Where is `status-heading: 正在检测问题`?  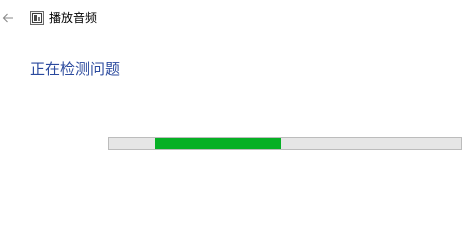
status-heading: 正在检测问题 is located at coordinates (75, 69).